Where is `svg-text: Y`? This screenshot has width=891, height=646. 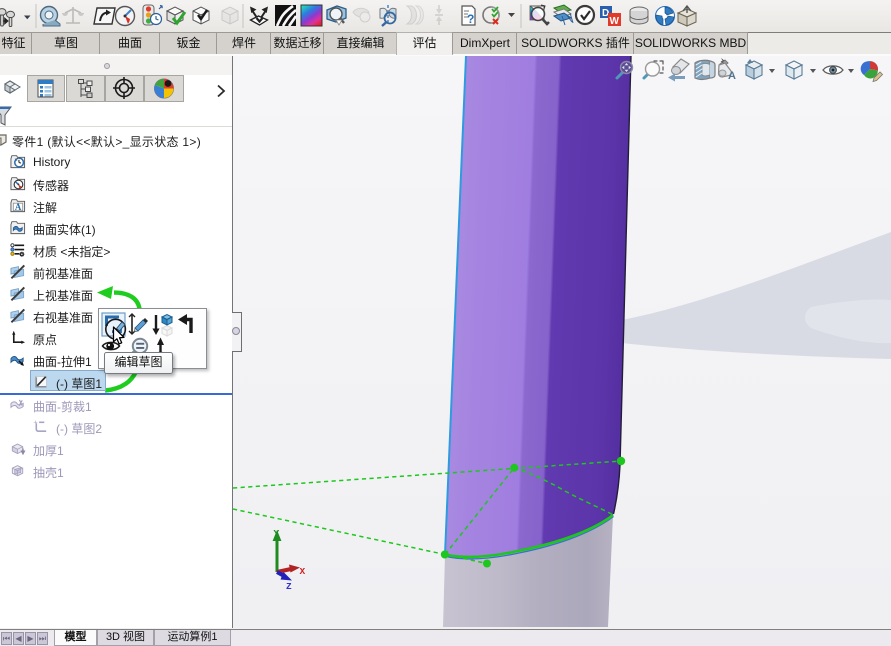 svg-text: Y is located at coordinates (277, 533).